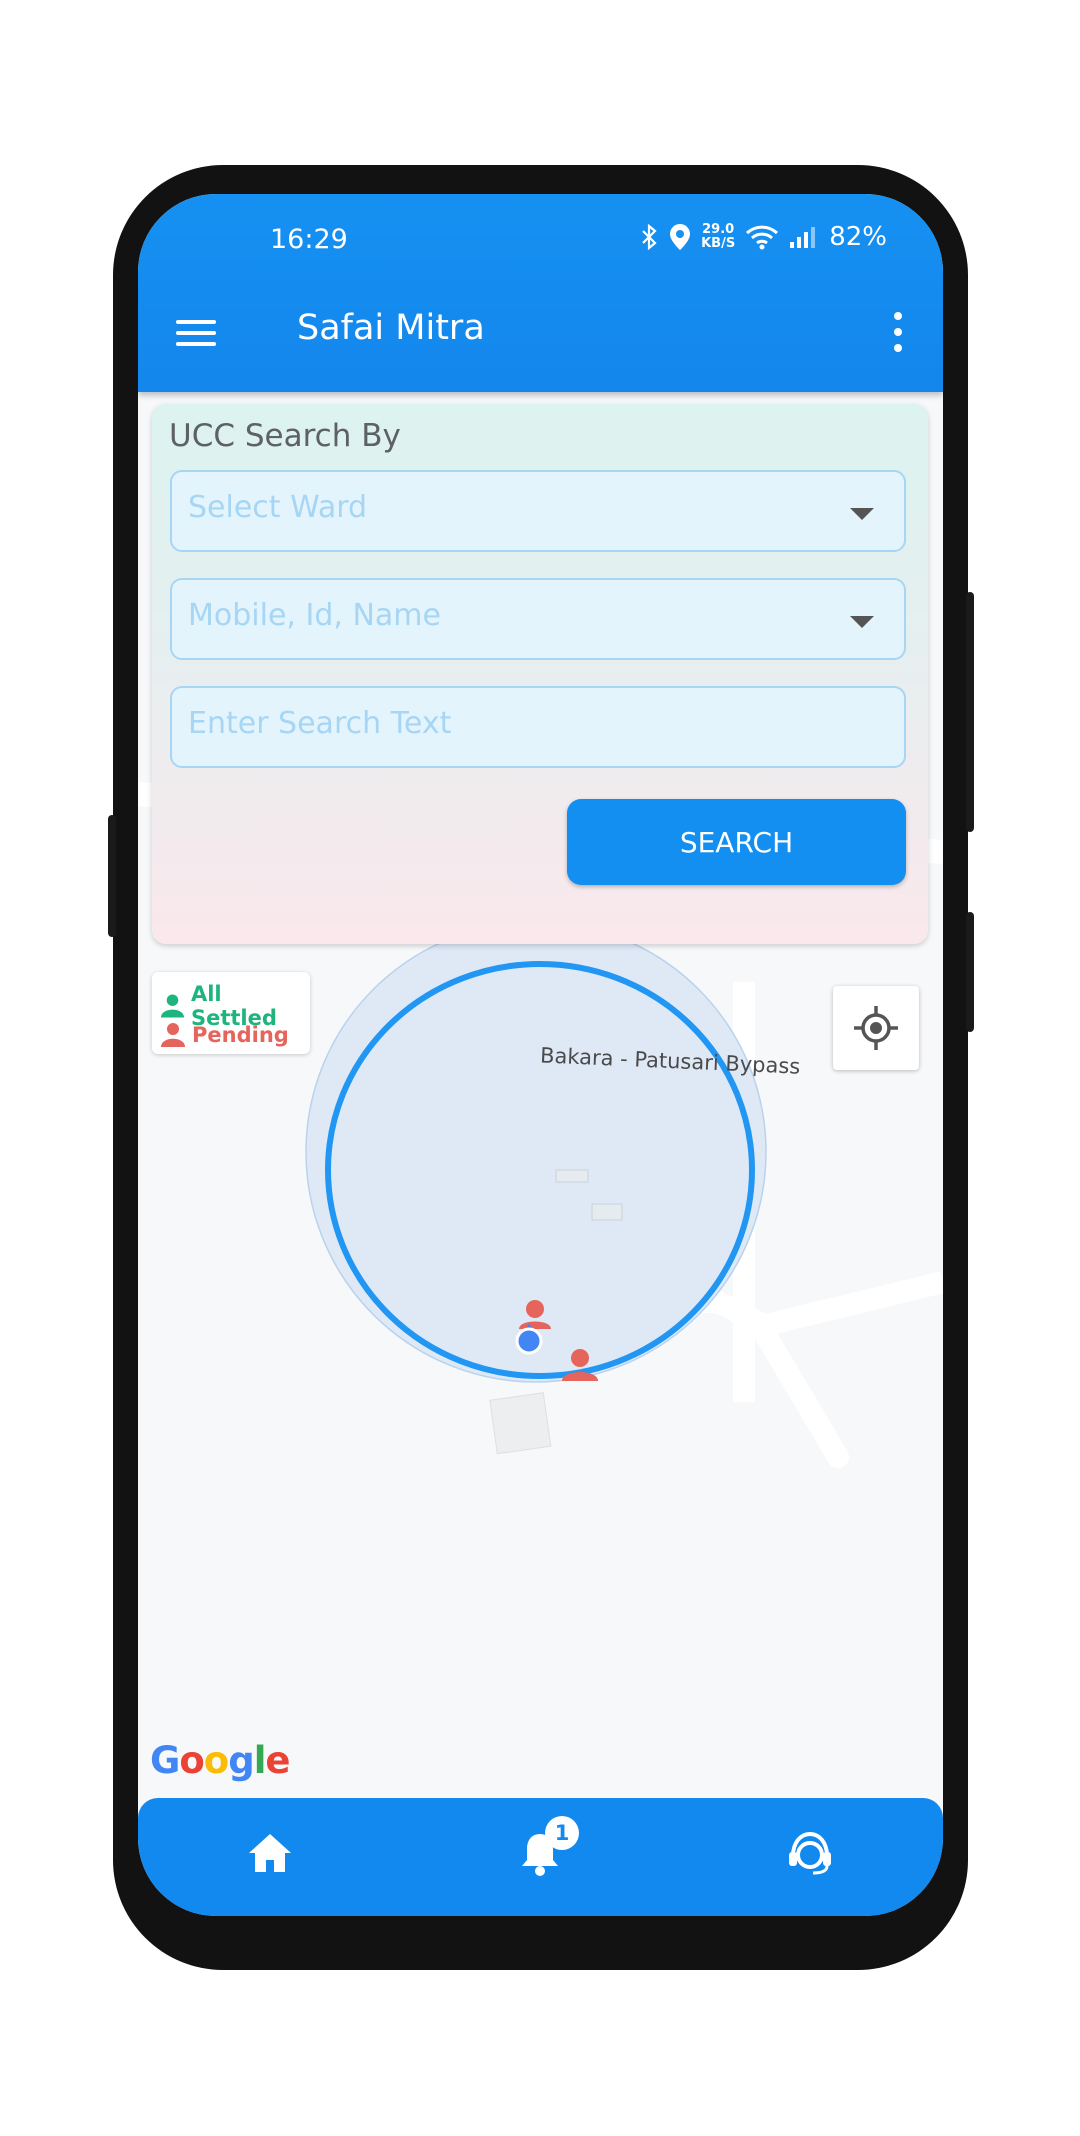 This screenshot has width=1080, height=2136. What do you see at coordinates (540, 293) in the screenshot?
I see `app-header: 16:29 29.0 KB/S 82% Safai Mitra` at bounding box center [540, 293].